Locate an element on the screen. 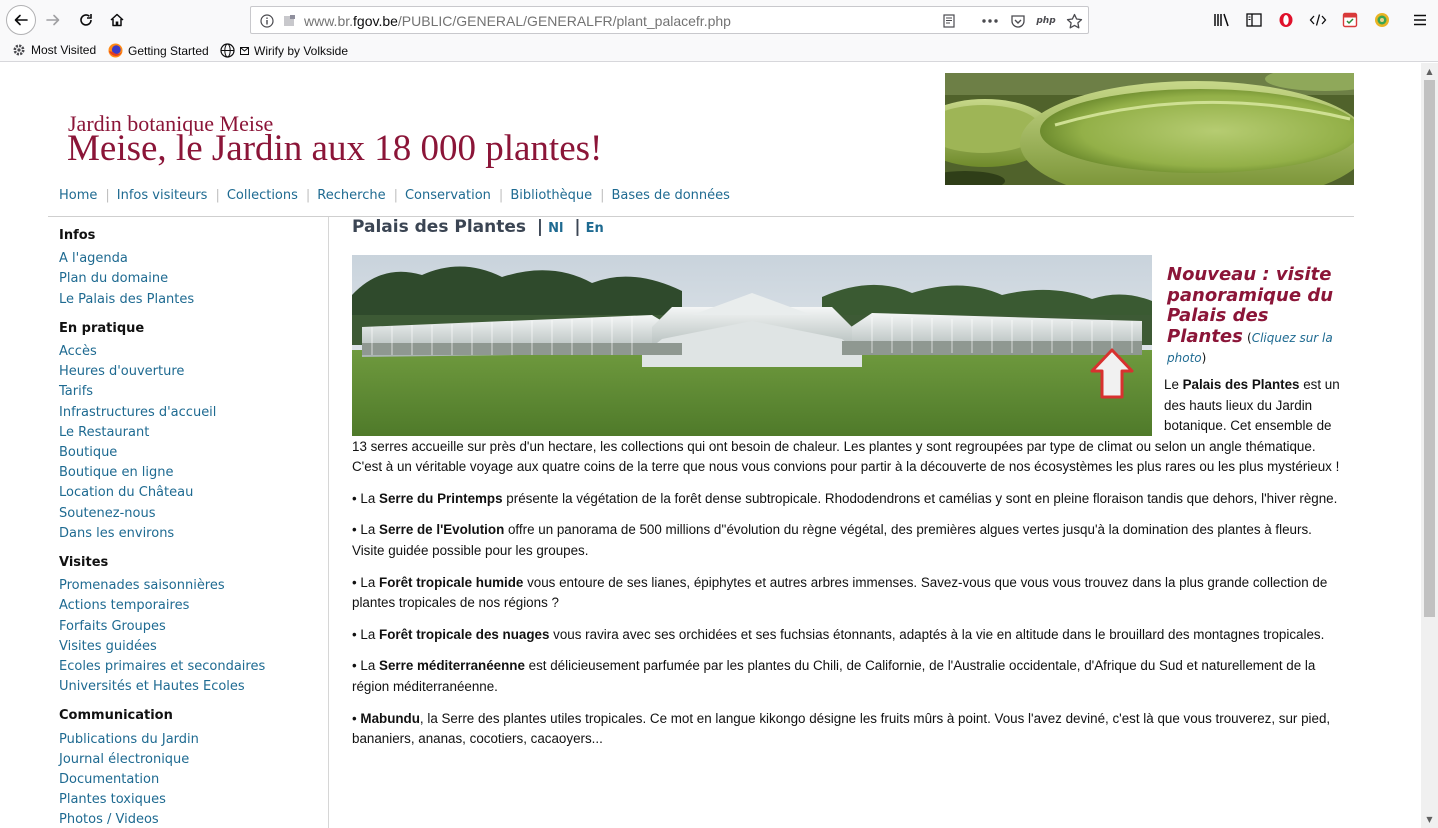 This screenshot has width=1438, height=828. nav-bases-de-donnees: Bases de données is located at coordinates (671, 195).